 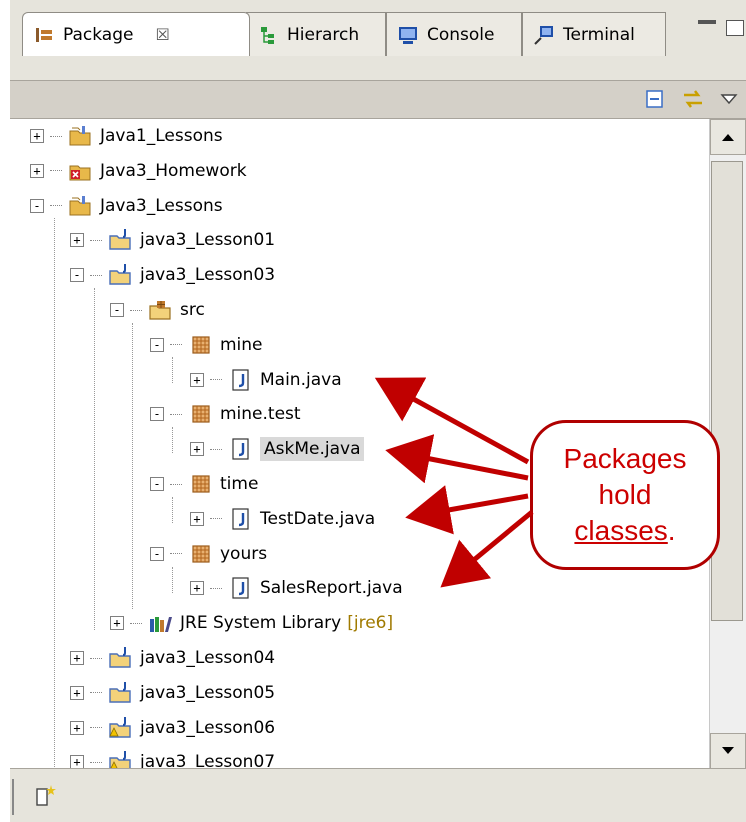 What do you see at coordinates (208, 692) in the screenshot?
I see `tree-item-label: java3_Lesson05` at bounding box center [208, 692].